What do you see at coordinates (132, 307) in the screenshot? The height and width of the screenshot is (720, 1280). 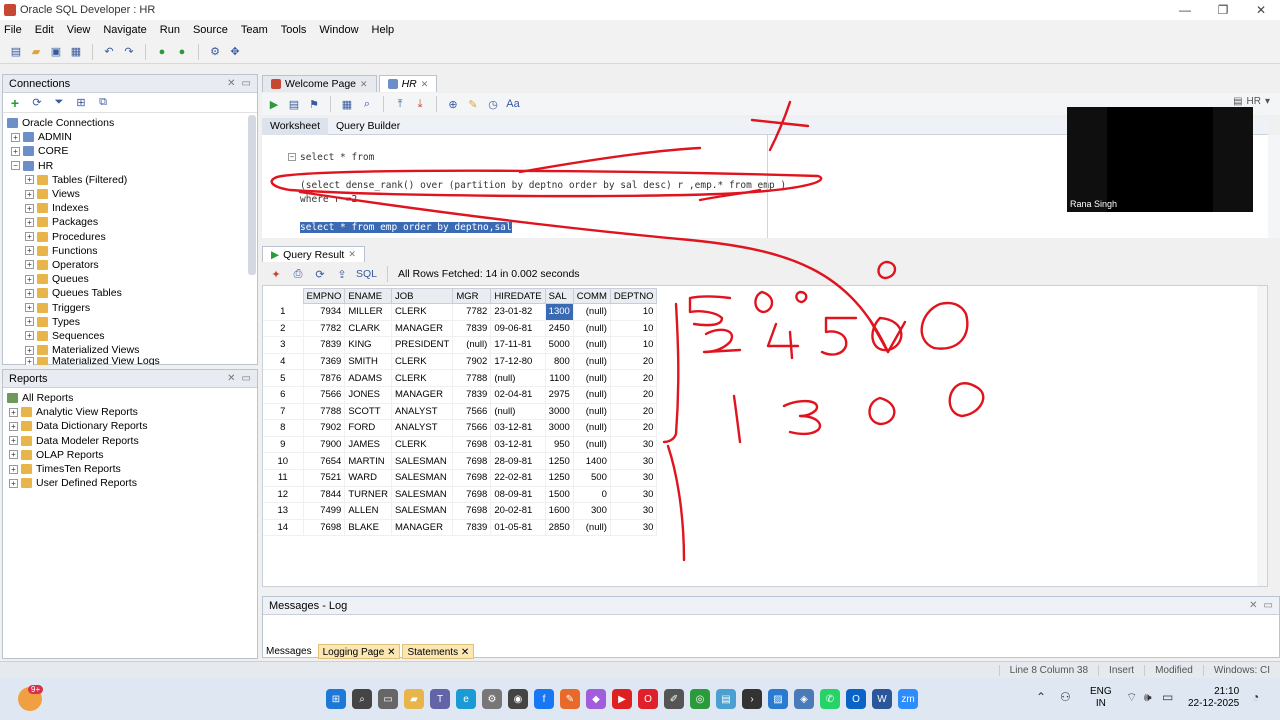 I see `tree-item-triggers: + Triggers` at bounding box center [132, 307].